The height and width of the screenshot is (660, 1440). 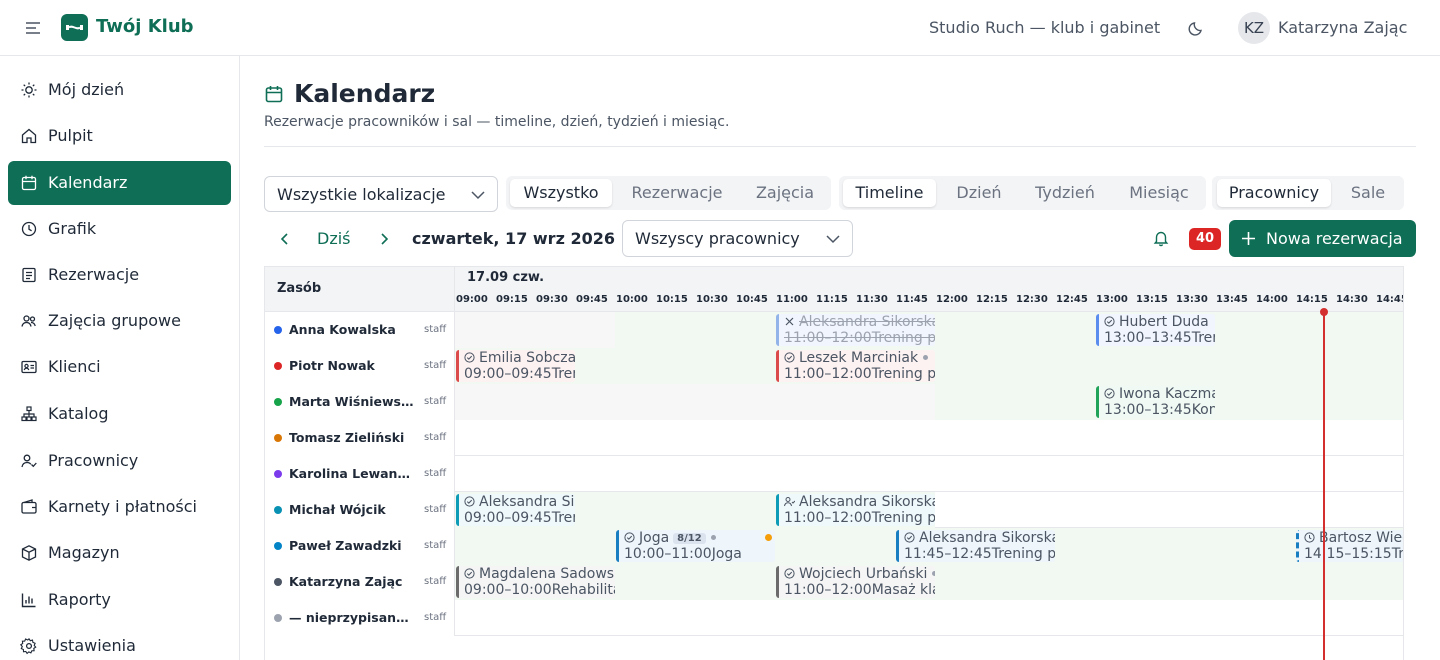 What do you see at coordinates (592, 299) in the screenshot?
I see `time-tick: 09:45` at bounding box center [592, 299].